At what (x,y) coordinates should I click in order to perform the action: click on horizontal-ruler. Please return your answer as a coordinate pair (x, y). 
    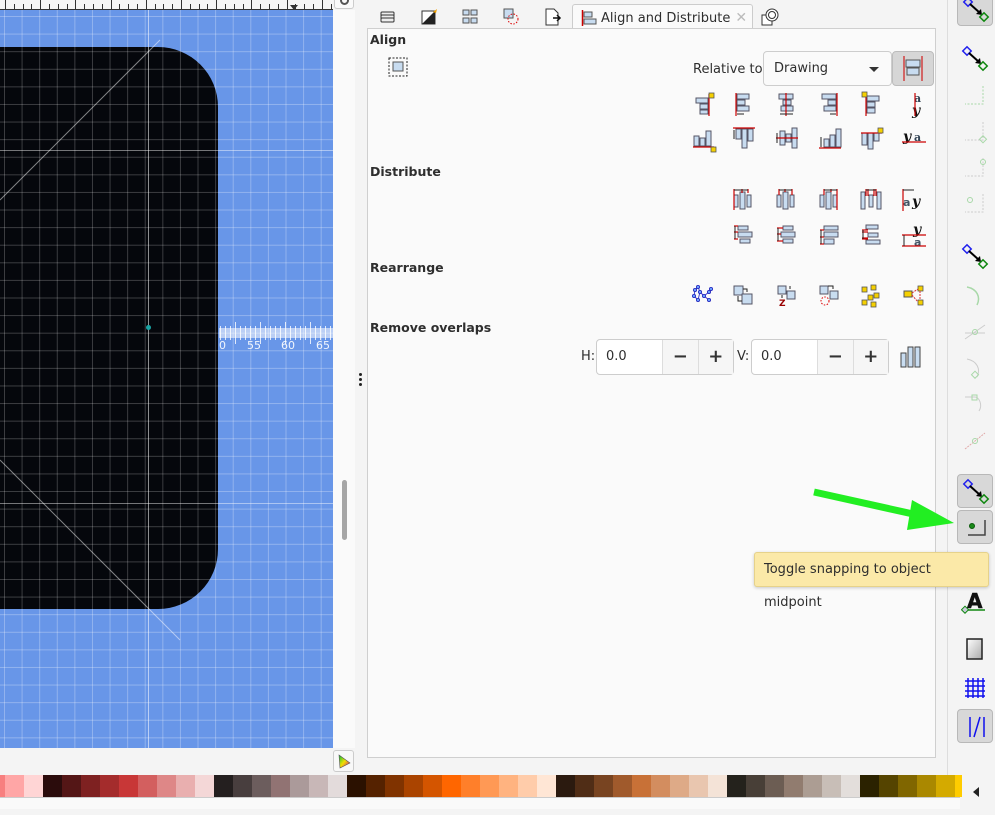
    Looking at the image, I should click on (166, 5).